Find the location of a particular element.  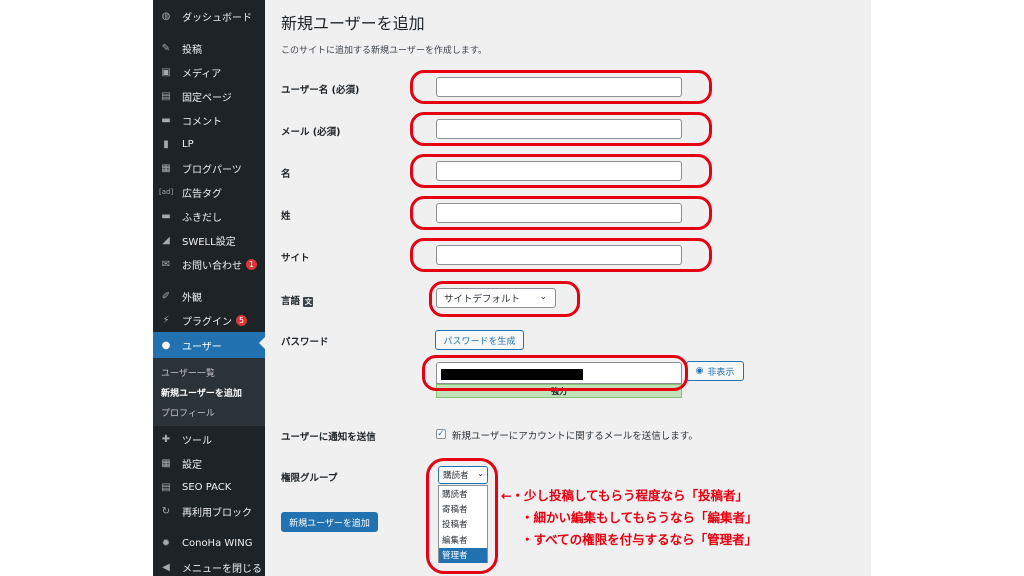

sidebar-item-media: ▣ メディア is located at coordinates (209, 72).